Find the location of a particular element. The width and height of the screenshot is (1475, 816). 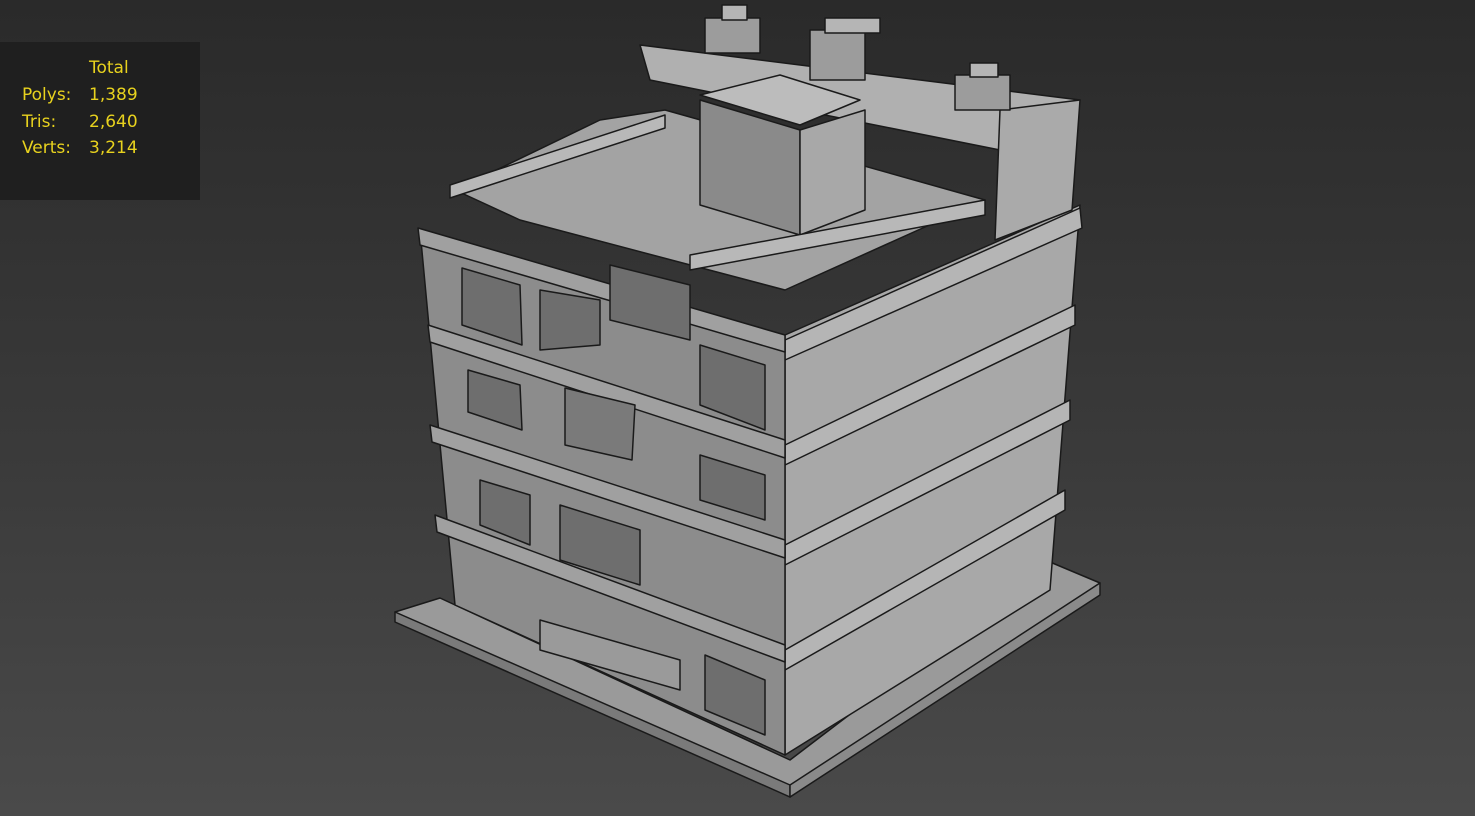

stats-label: Polys: is located at coordinates (47, 95).